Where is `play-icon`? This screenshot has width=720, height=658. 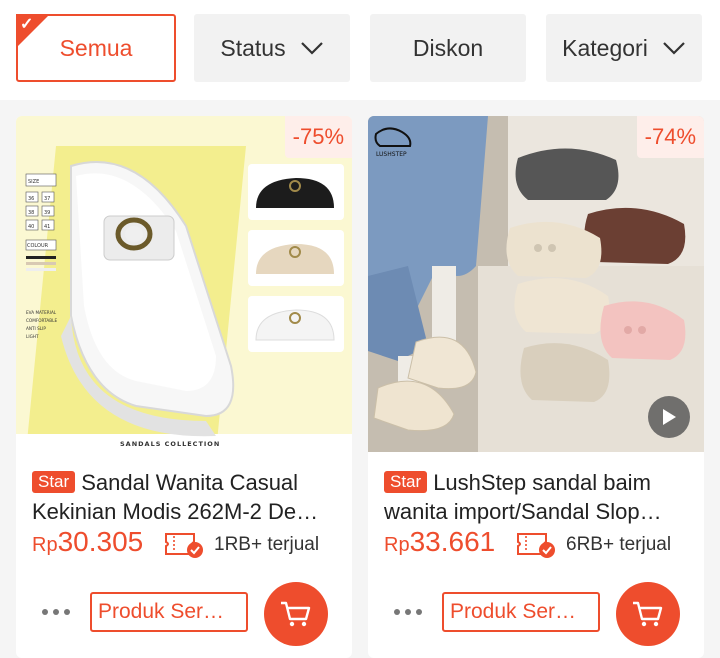
play-icon is located at coordinates (669, 417).